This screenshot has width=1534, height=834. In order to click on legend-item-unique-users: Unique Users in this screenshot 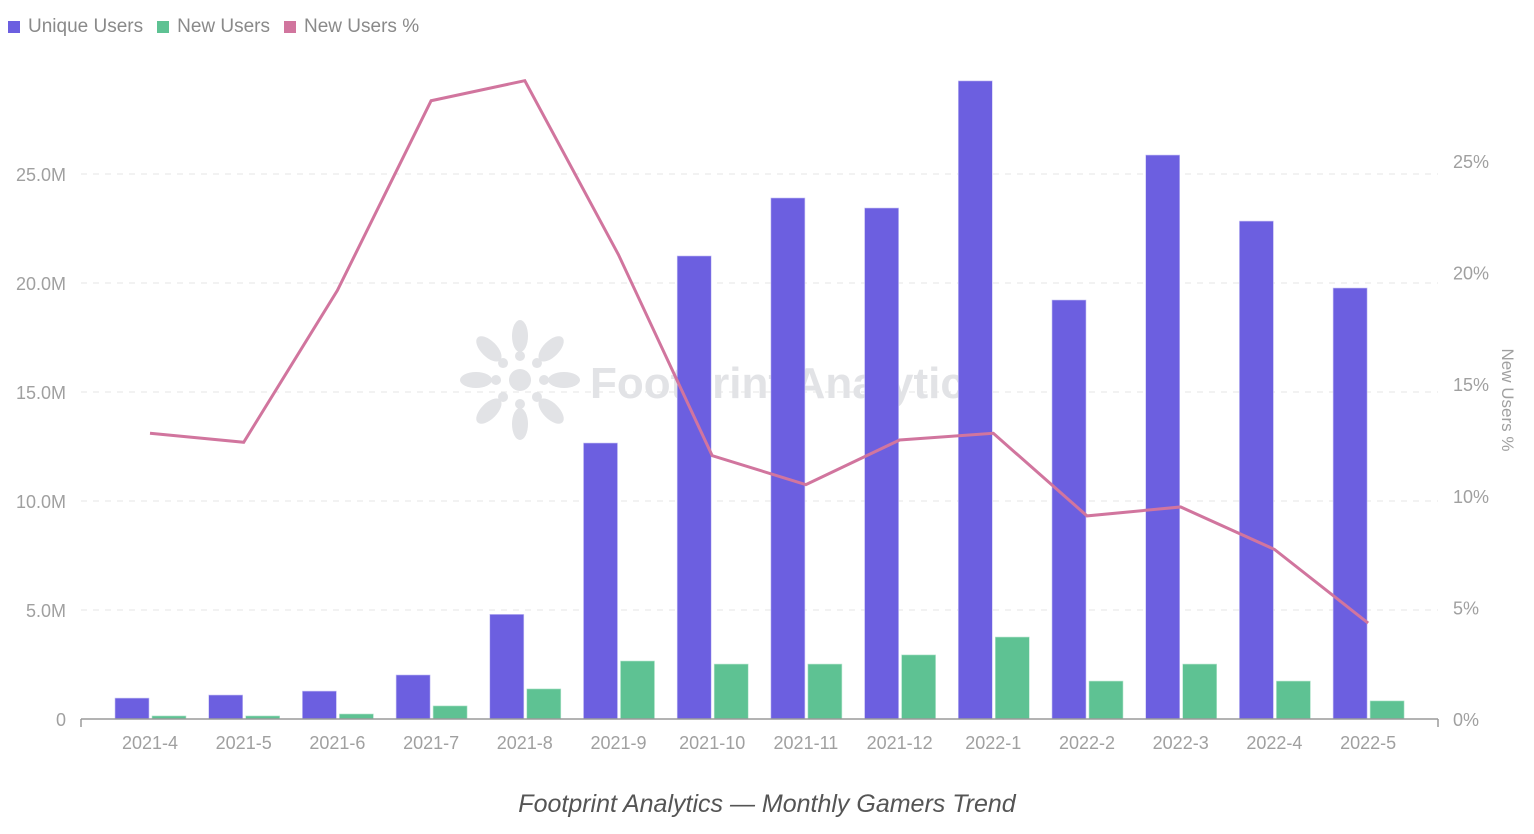, I will do `click(75, 27)`.